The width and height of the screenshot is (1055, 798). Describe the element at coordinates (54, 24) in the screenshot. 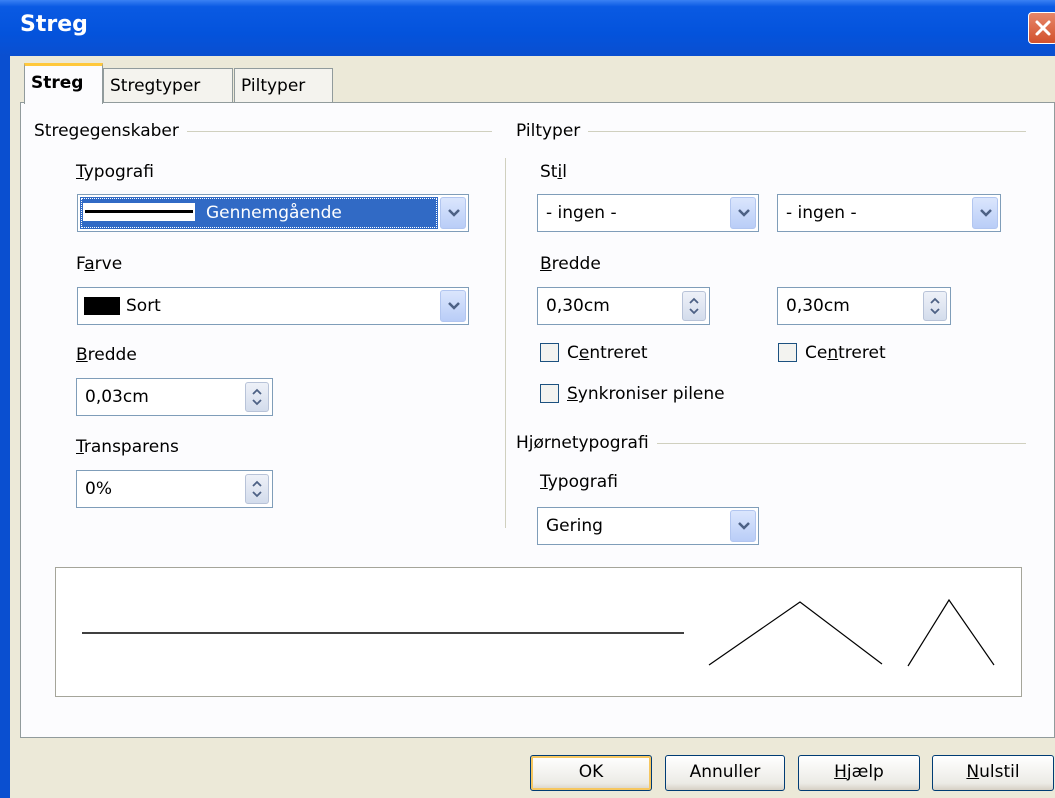

I see `window-title: Streg` at that location.